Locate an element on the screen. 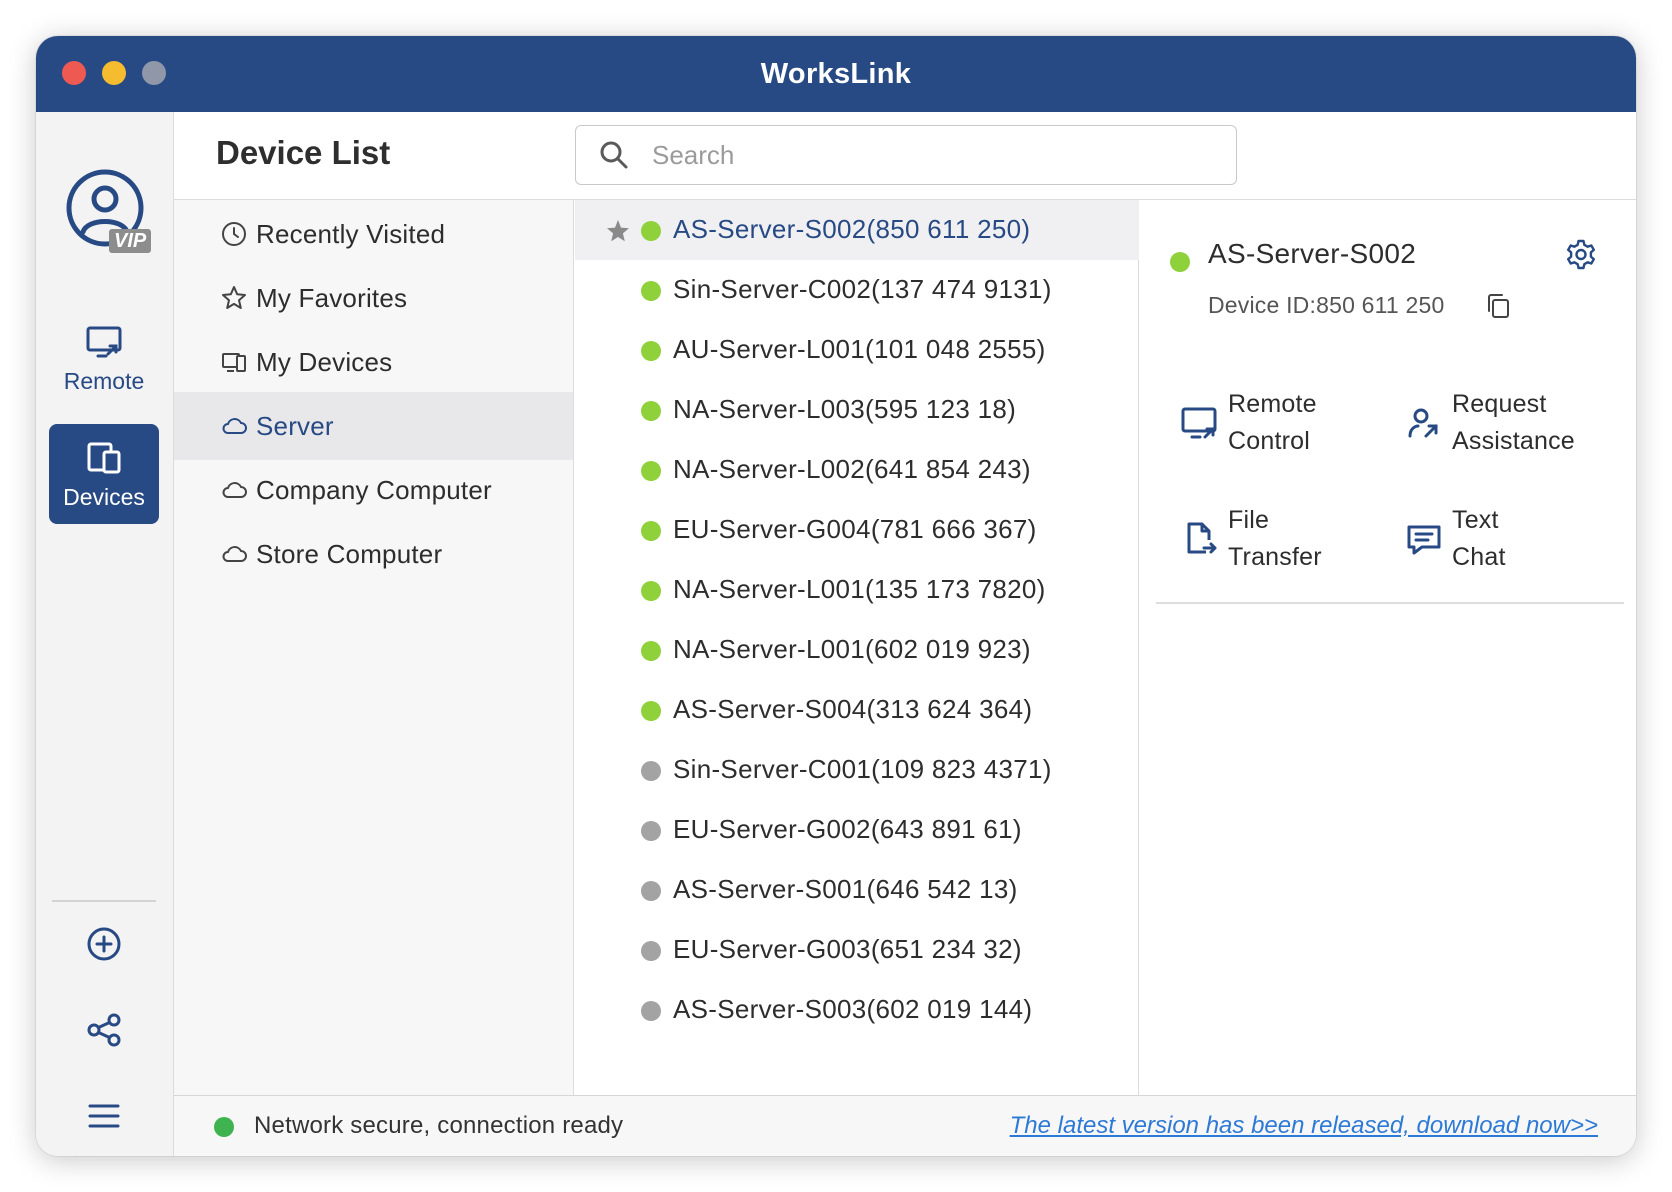  vip-badge: VIP is located at coordinates (130, 241).